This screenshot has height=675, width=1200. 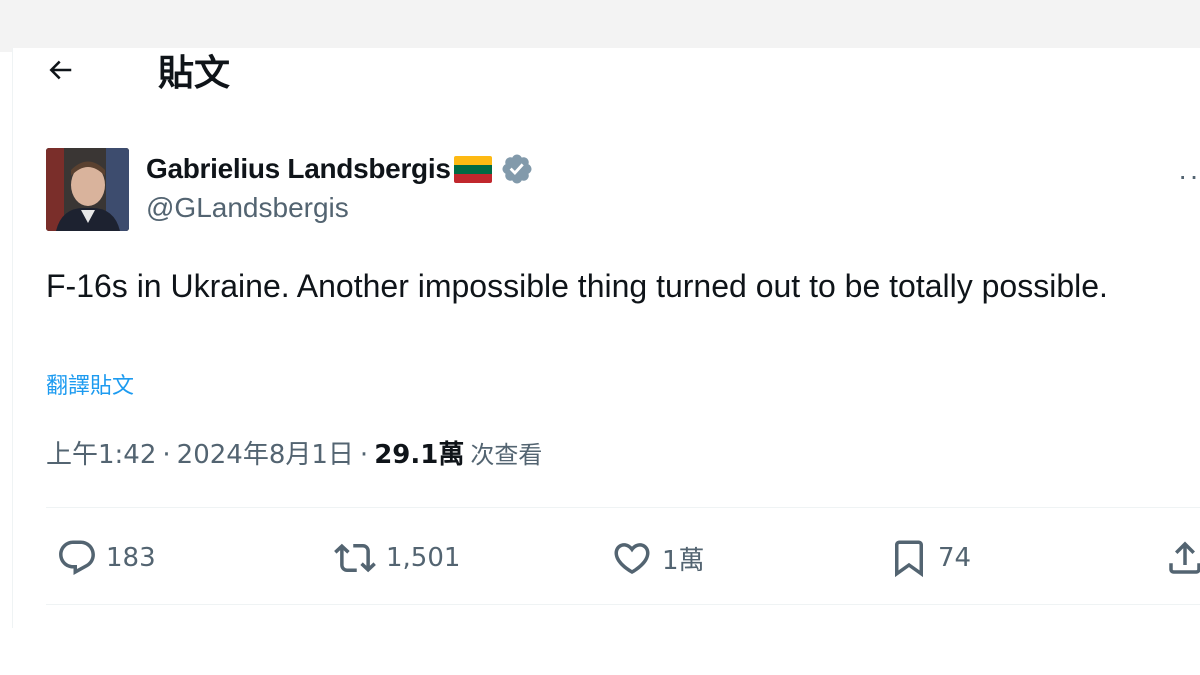 I want to click on back-button, so click(x=60, y=70).